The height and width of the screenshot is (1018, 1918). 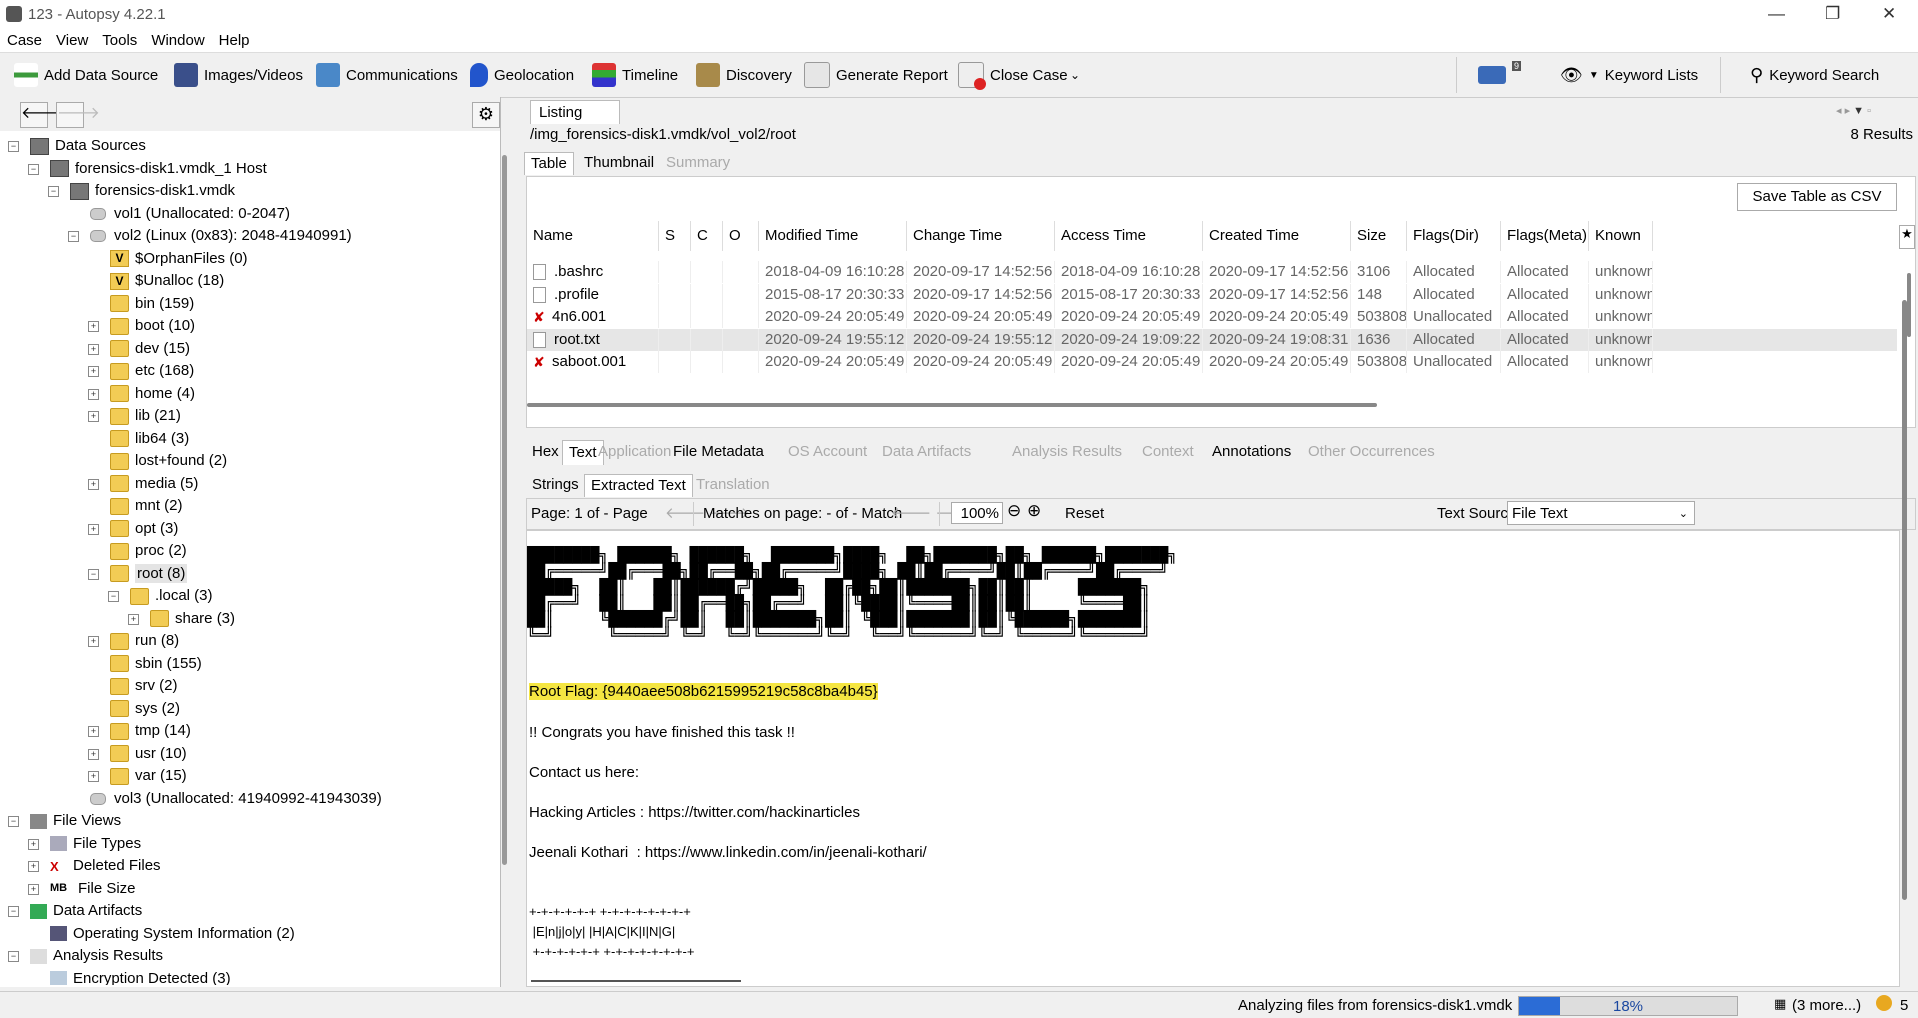 What do you see at coordinates (1454, 236) in the screenshot?
I see `column-header: Flags(Dir)` at bounding box center [1454, 236].